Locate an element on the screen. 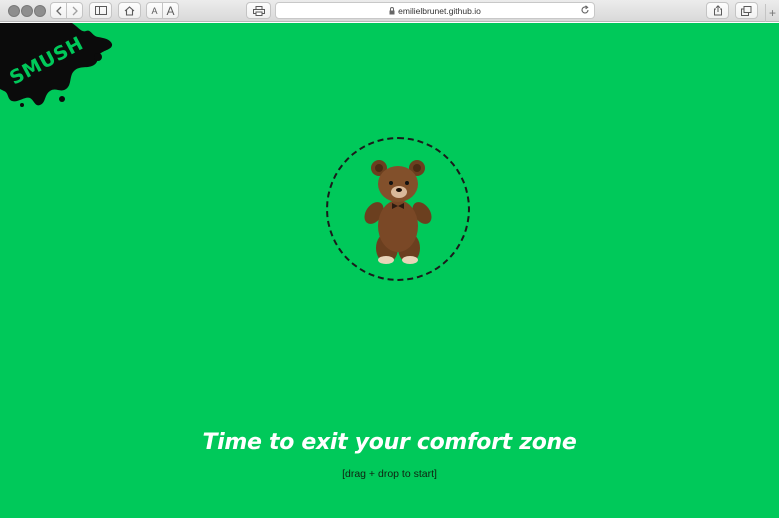 The width and height of the screenshot is (779, 518). chevron-left-icon is located at coordinates (58, 10).